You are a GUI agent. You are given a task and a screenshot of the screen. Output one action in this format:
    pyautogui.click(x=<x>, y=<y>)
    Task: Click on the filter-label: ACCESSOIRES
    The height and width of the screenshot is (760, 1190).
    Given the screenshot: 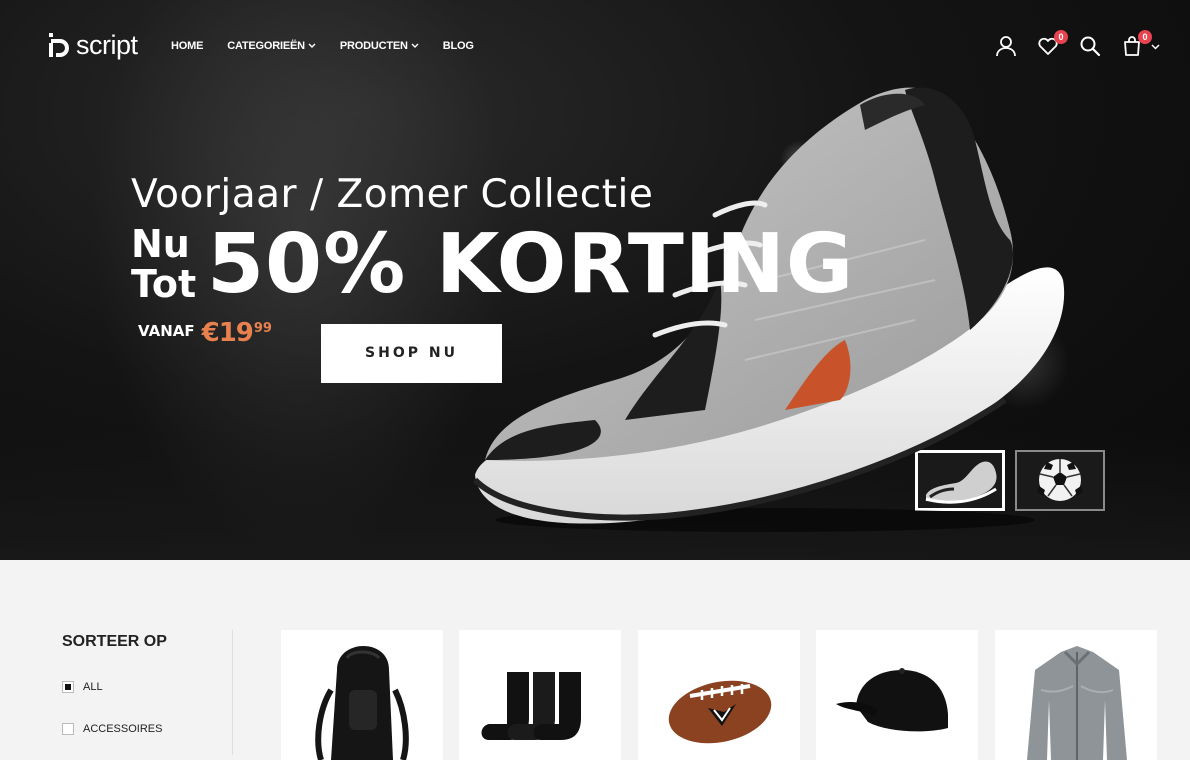 What is the action you would take?
    pyautogui.click(x=123, y=729)
    